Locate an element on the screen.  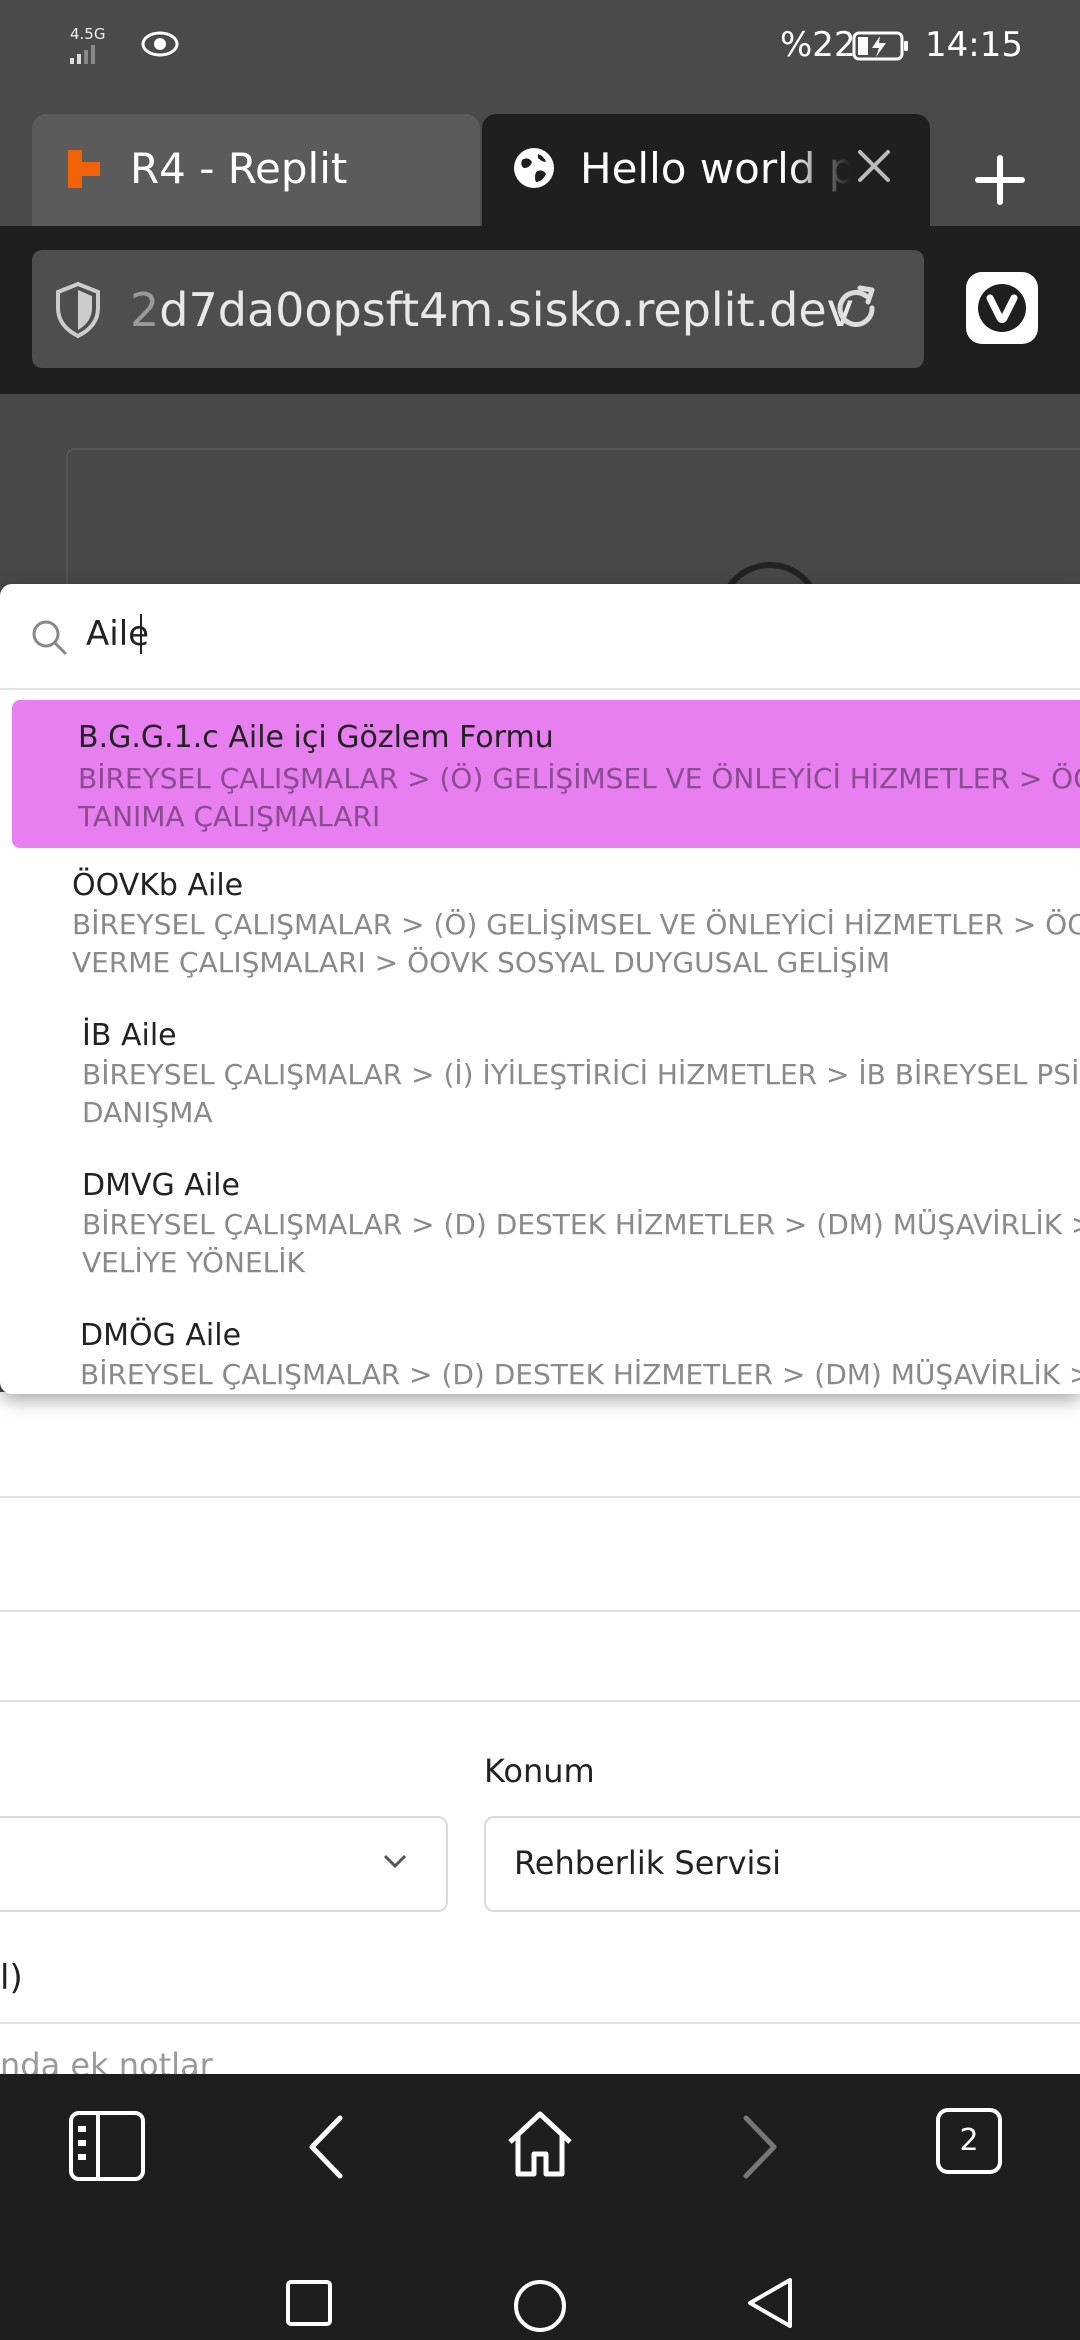
tab-count: 2 is located at coordinates (969, 2140).